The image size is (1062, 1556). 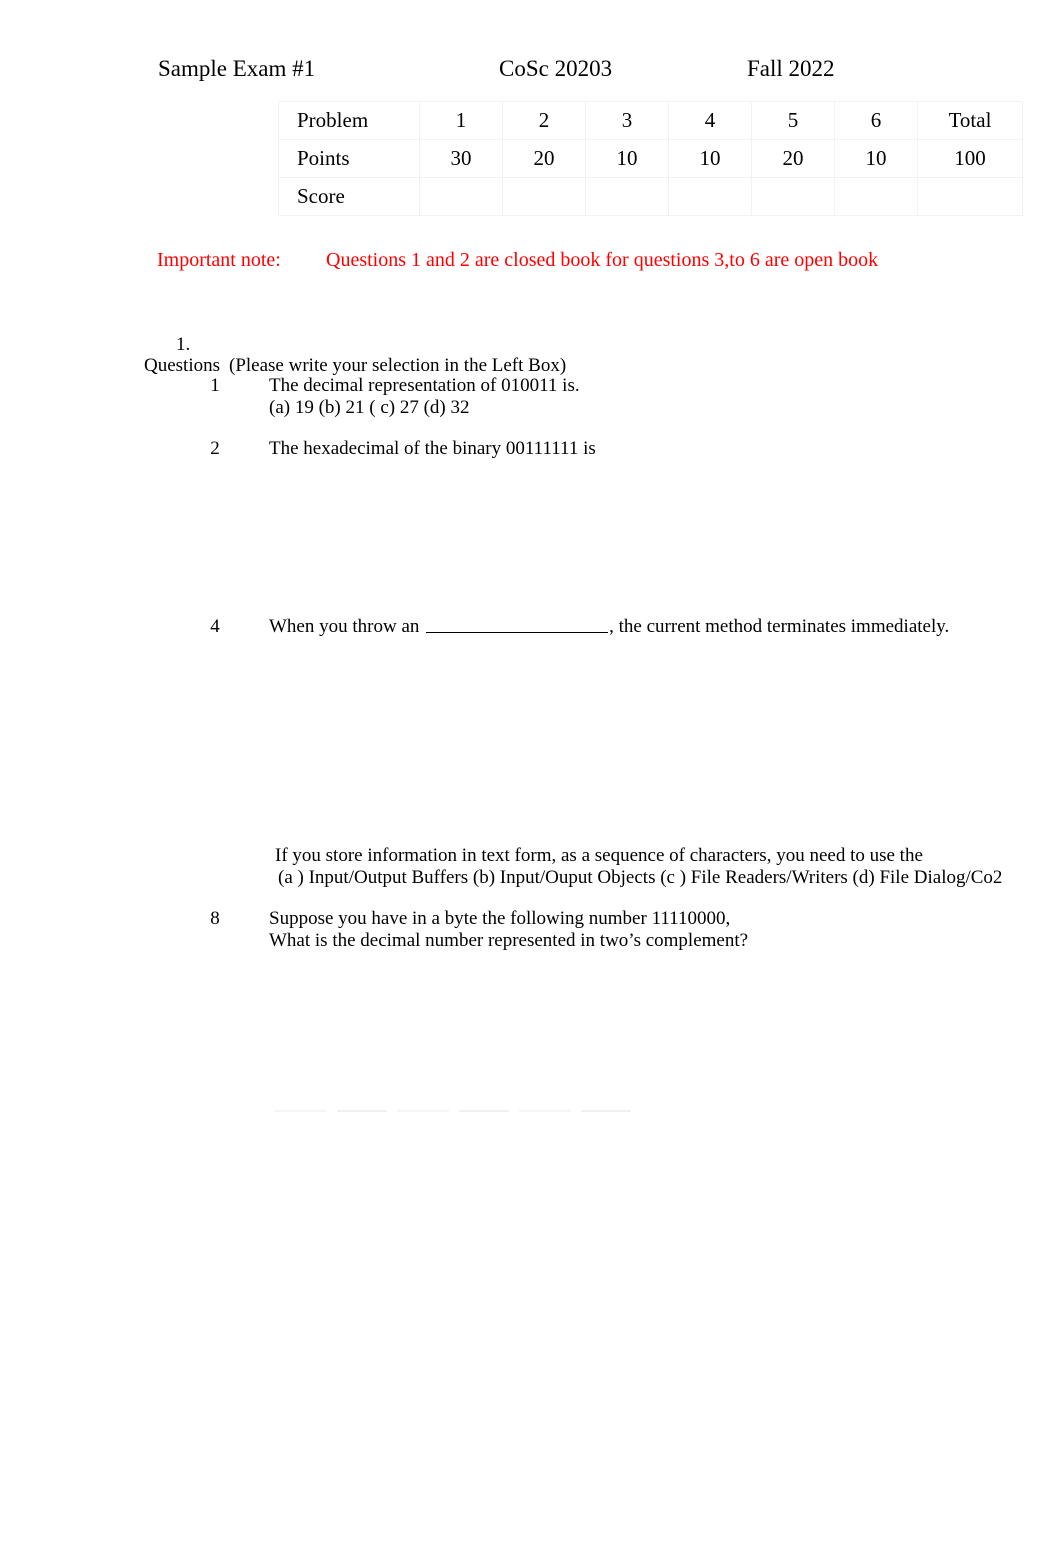 What do you see at coordinates (237, 68) in the screenshot?
I see `exam-title: Sample Exam #1` at bounding box center [237, 68].